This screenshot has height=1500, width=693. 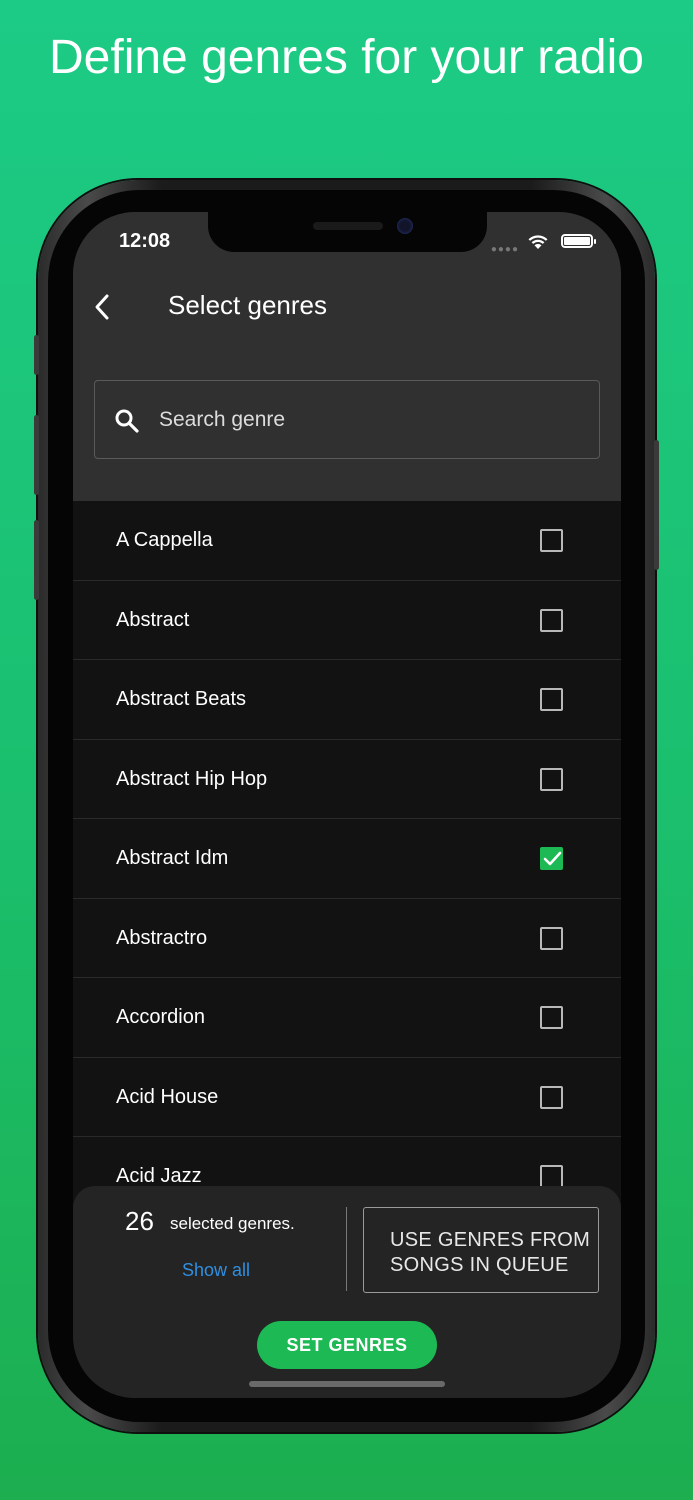 I want to click on show-all-link: Show all, so click(x=216, y=1270).